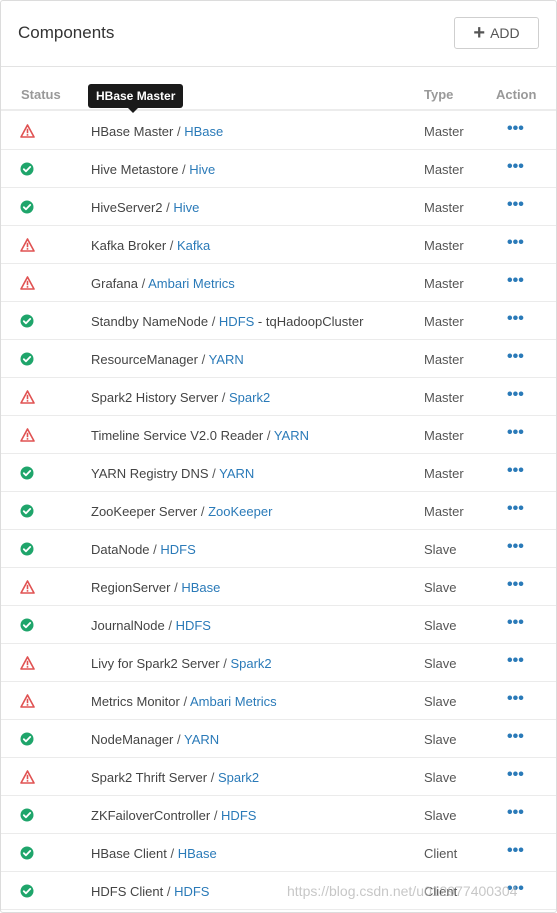 This screenshot has width=557, height=913. Describe the element at coordinates (278, 169) in the screenshot. I see `table-row: Hive Metastore / Hive Master •••` at that location.